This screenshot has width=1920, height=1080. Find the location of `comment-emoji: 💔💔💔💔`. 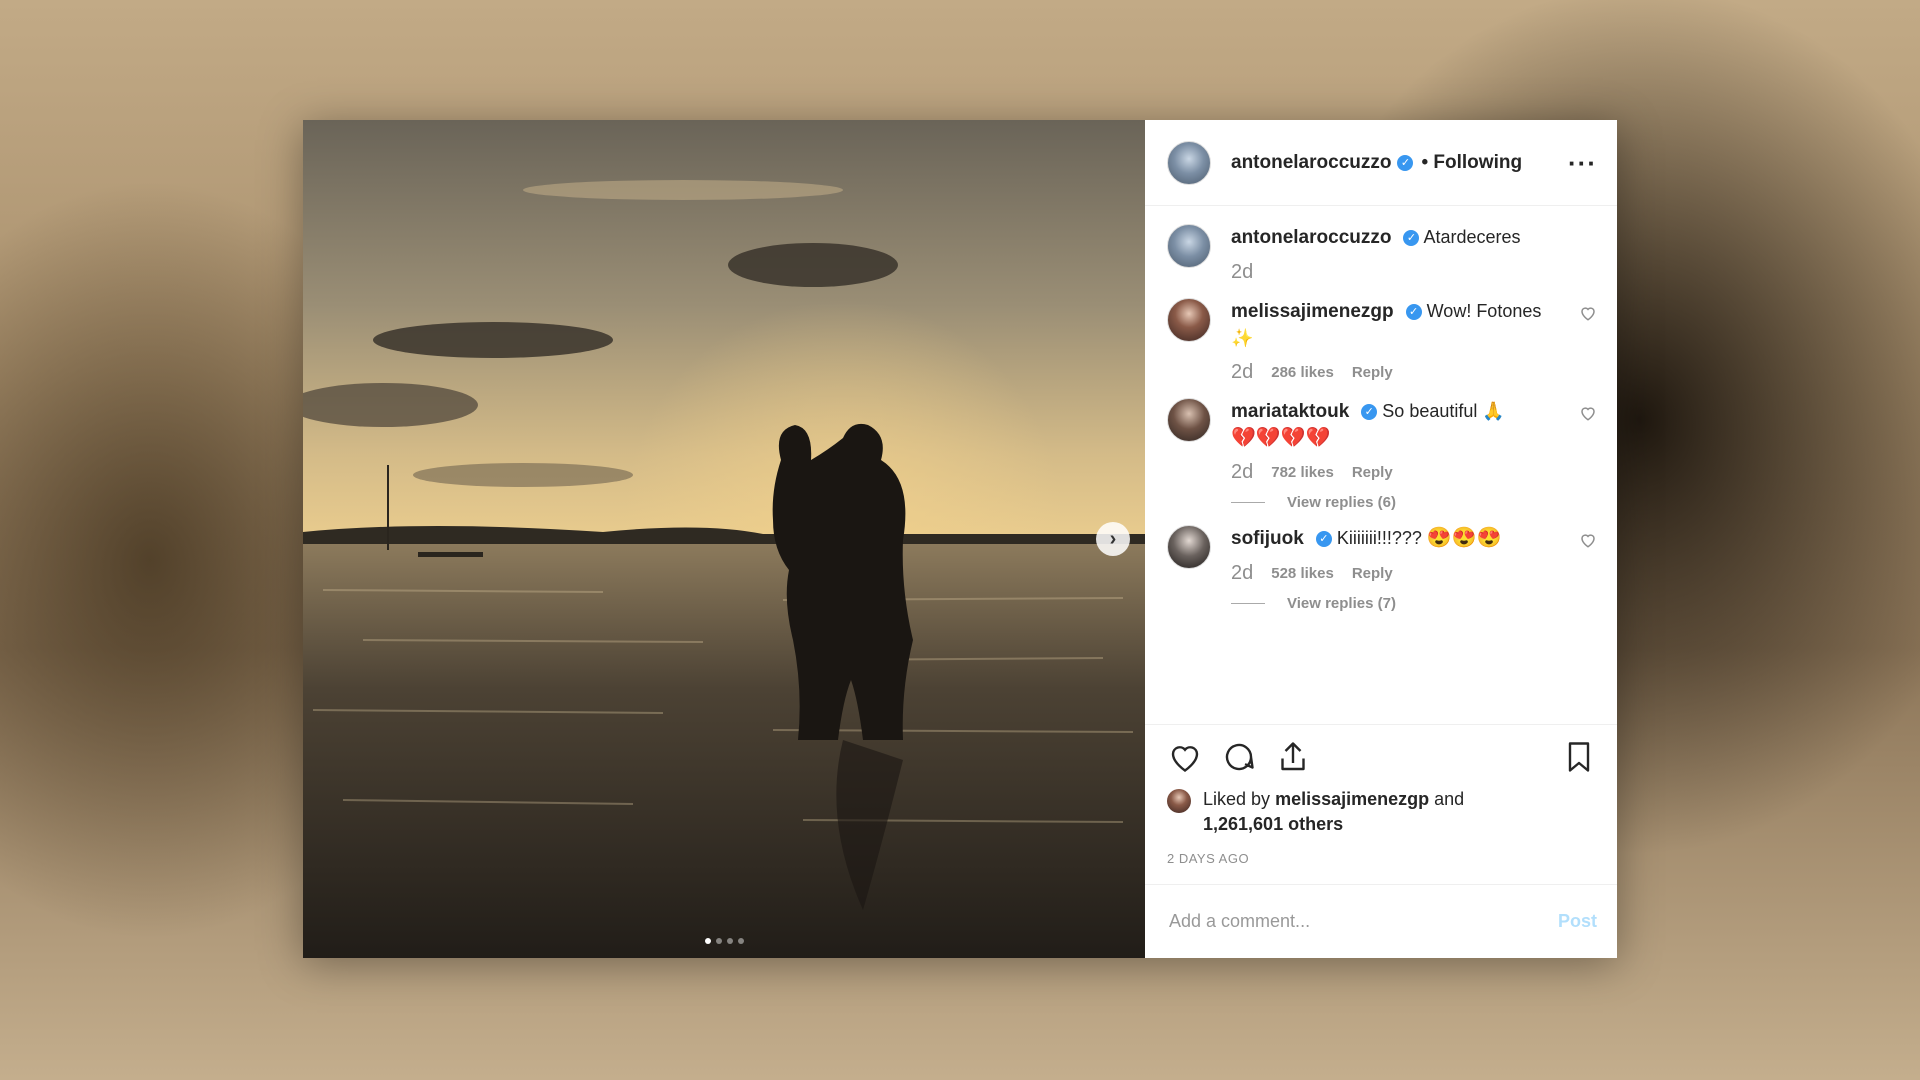

comment-emoji: 💔💔💔💔 is located at coordinates (1281, 438).